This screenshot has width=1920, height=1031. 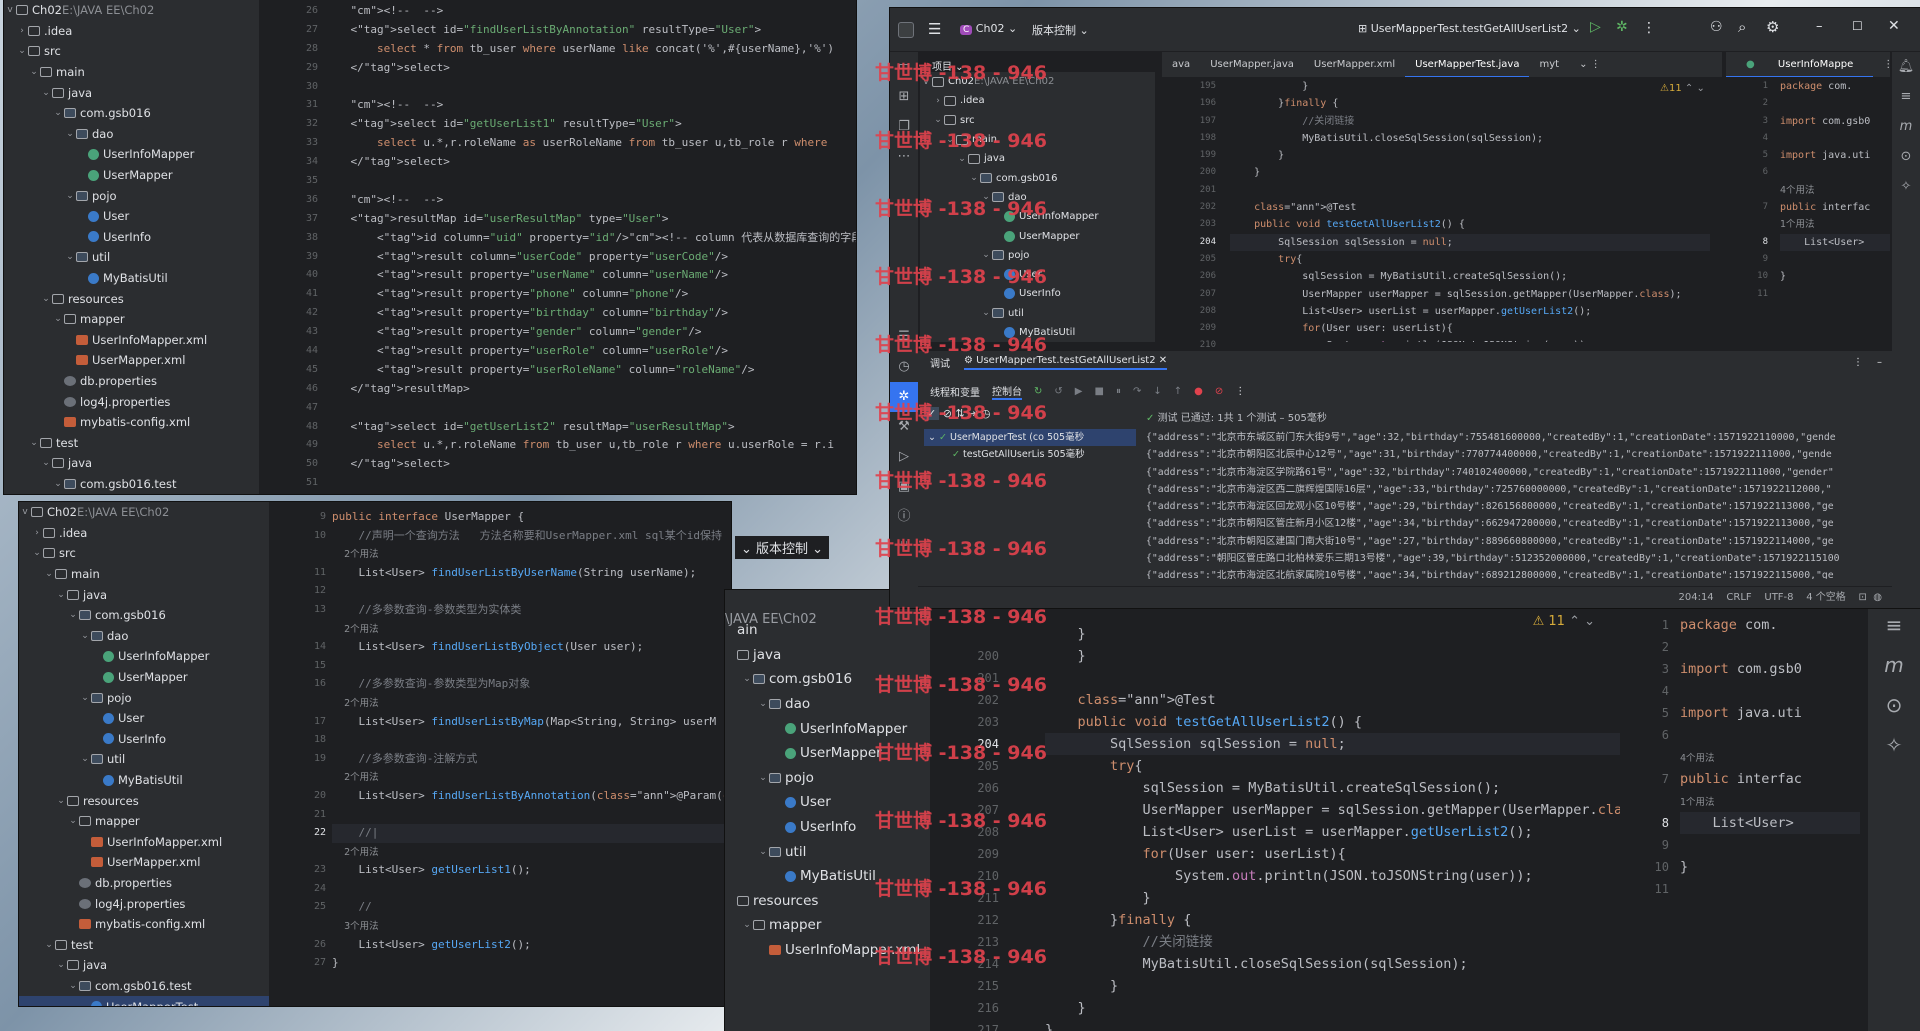 I want to click on editor-tab: UserMapper.java, so click(x=1252, y=64).